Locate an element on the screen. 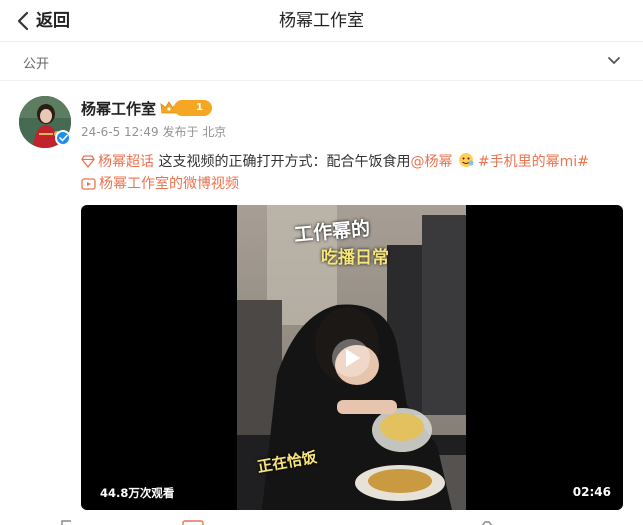 The width and height of the screenshot is (643, 525). play-button is located at coordinates (351, 358).